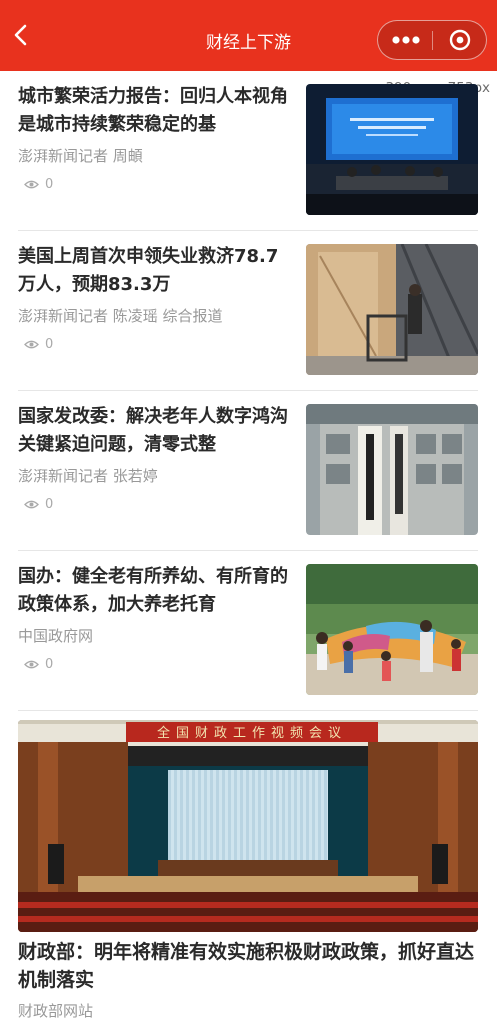 This screenshot has width=497, height=1021. What do you see at coordinates (248, 631) in the screenshot?
I see `list-item: 国办：健全老有所养幼、有所育的政策体系，加大养老托育 中国政府网 0` at bounding box center [248, 631].